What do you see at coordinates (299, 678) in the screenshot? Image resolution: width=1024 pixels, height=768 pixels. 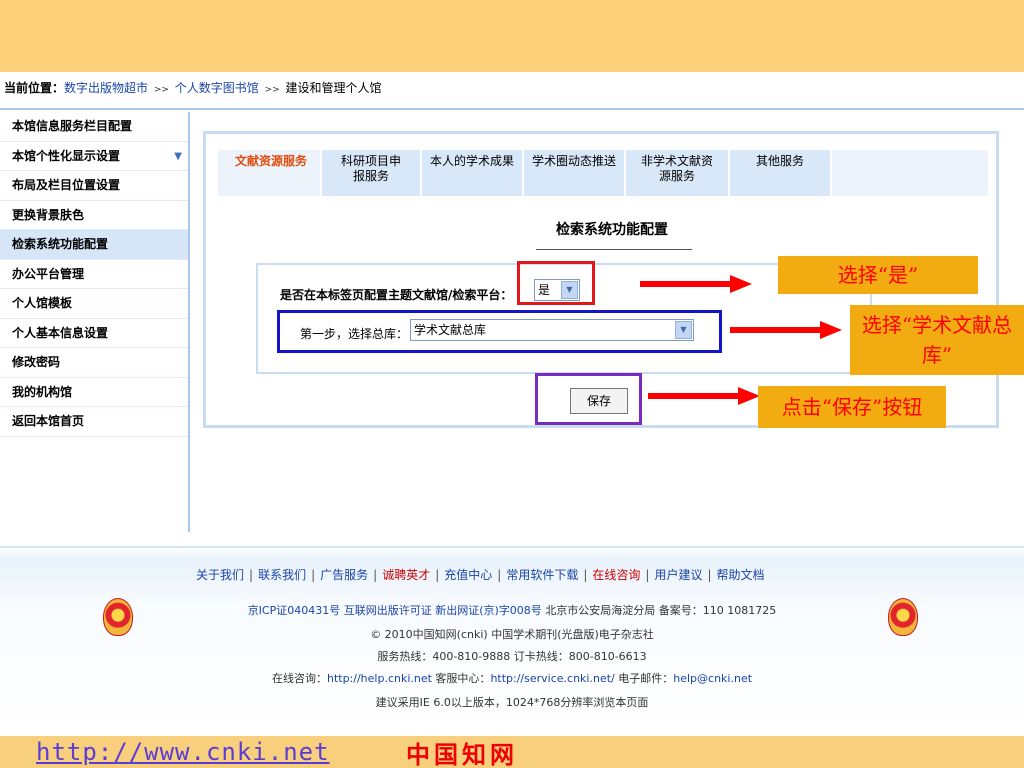 I see `footer-consult-label: 在线咨询：` at bounding box center [299, 678].